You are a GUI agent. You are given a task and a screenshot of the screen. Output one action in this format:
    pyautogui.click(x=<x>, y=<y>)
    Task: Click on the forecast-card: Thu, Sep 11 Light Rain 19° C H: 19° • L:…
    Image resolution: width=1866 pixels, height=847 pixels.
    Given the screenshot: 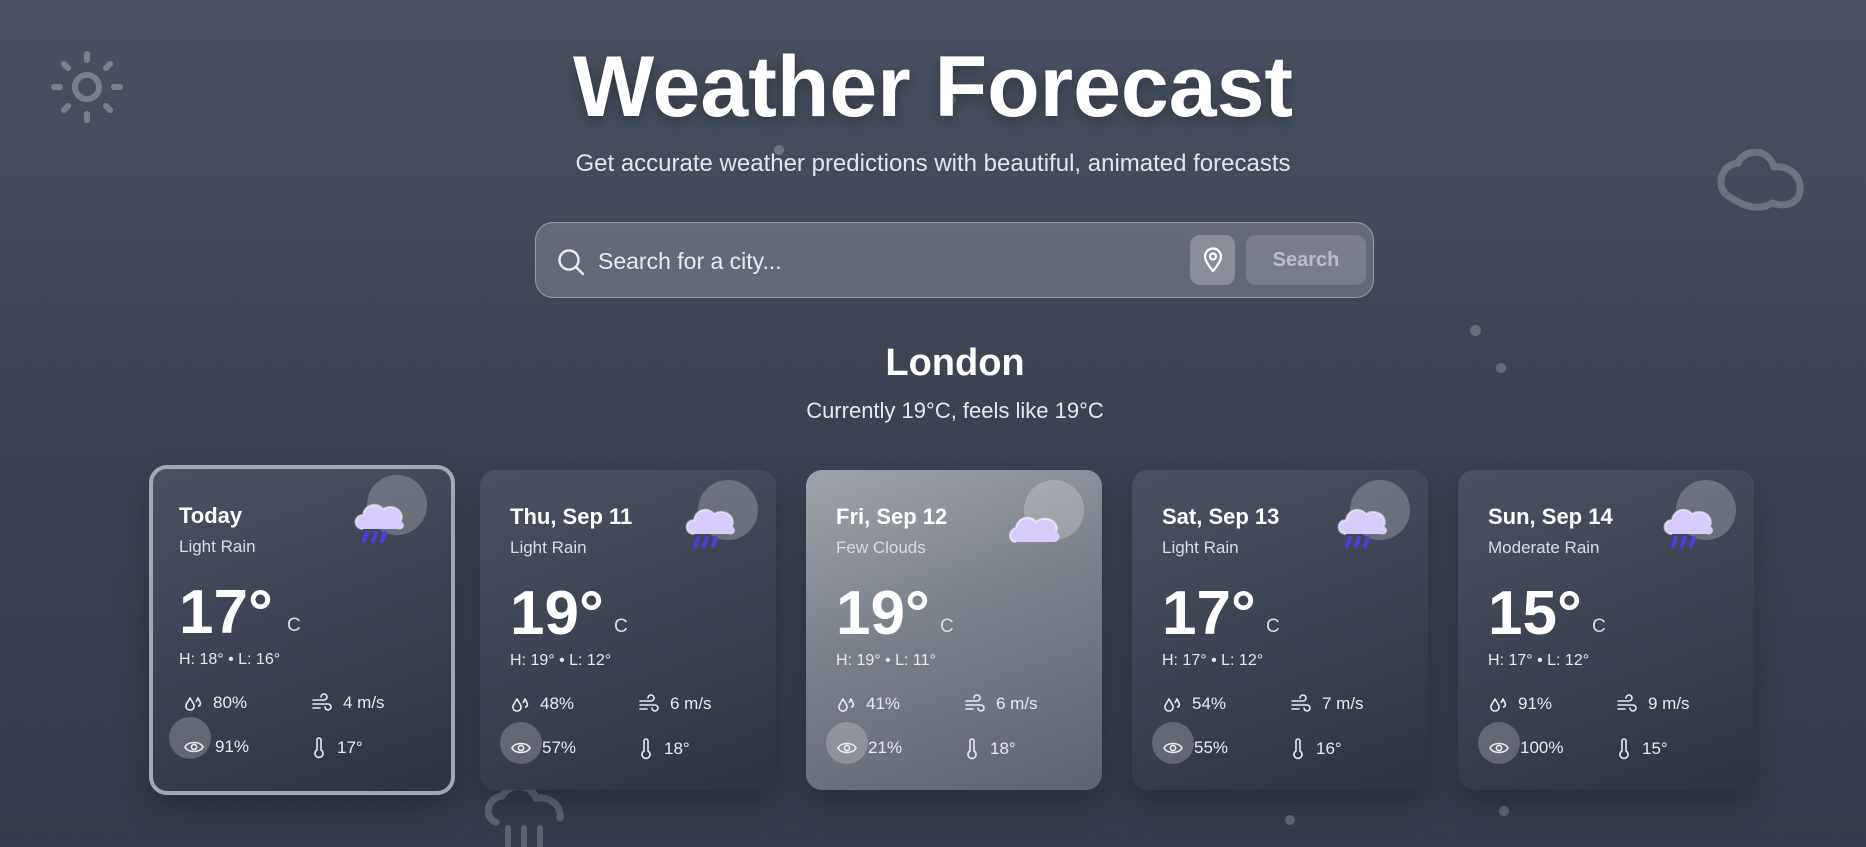 What is the action you would take?
    pyautogui.click(x=628, y=630)
    